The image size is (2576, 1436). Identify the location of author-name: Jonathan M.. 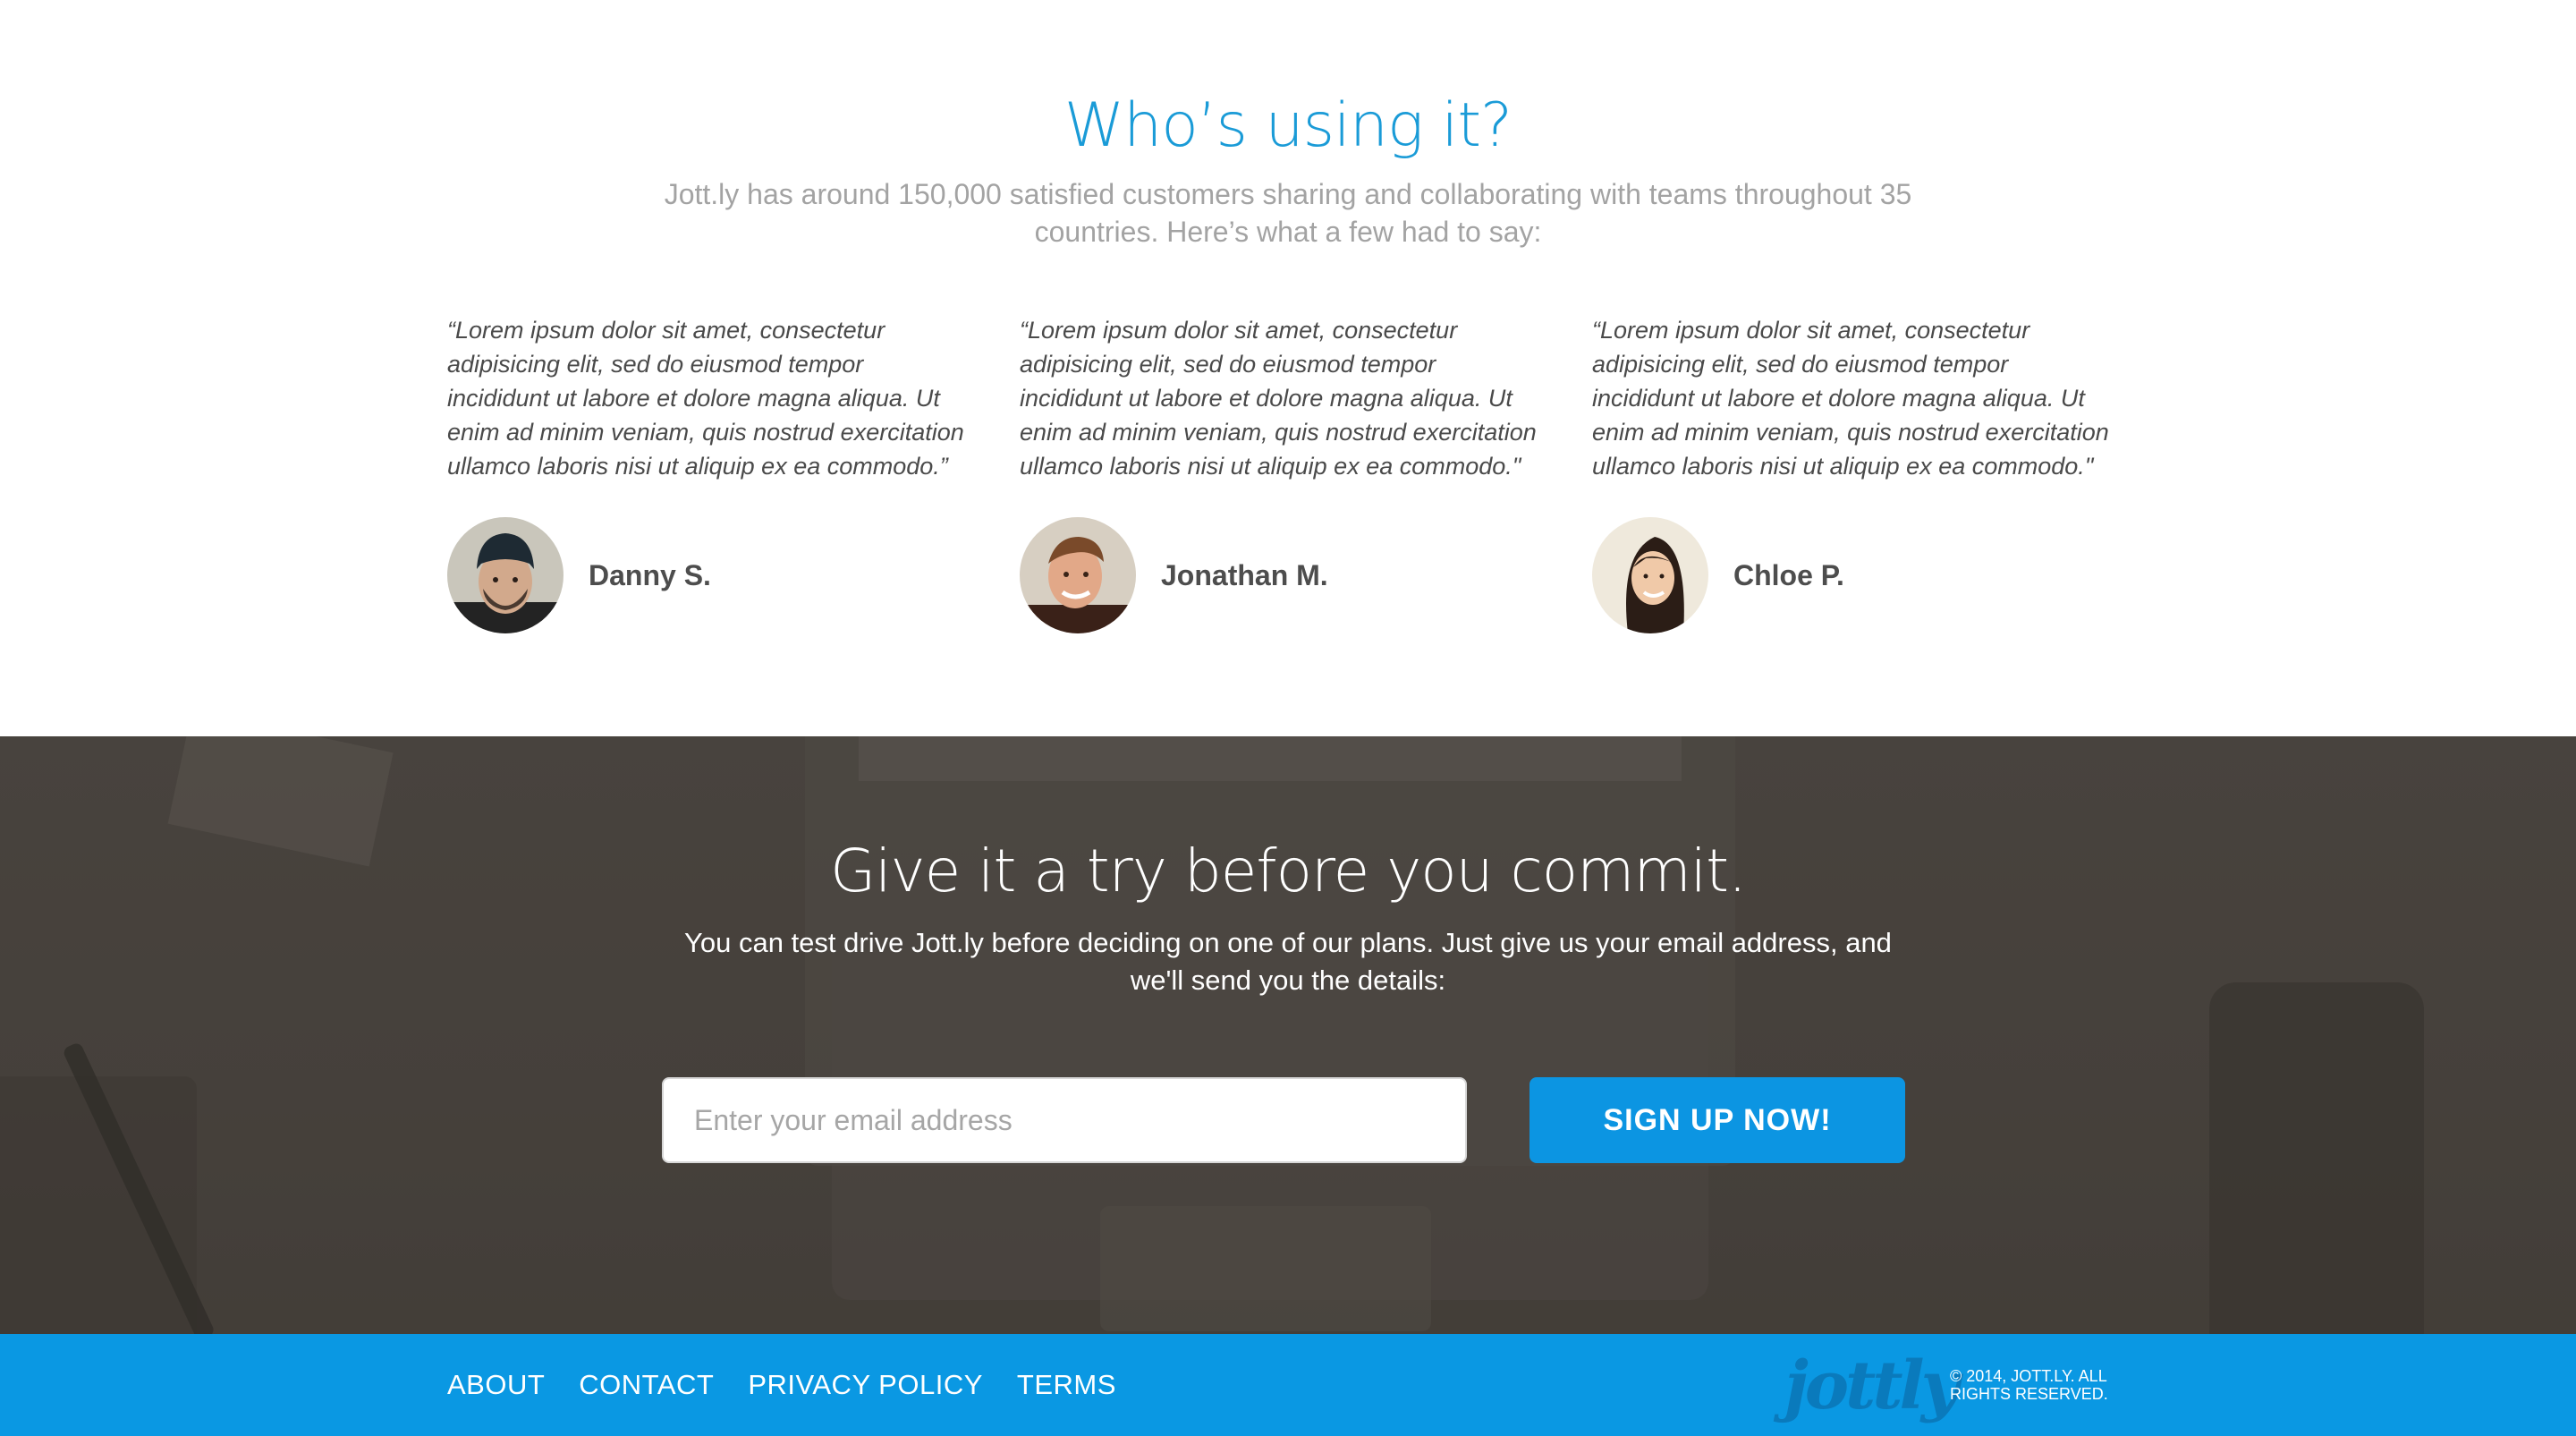
(1244, 575).